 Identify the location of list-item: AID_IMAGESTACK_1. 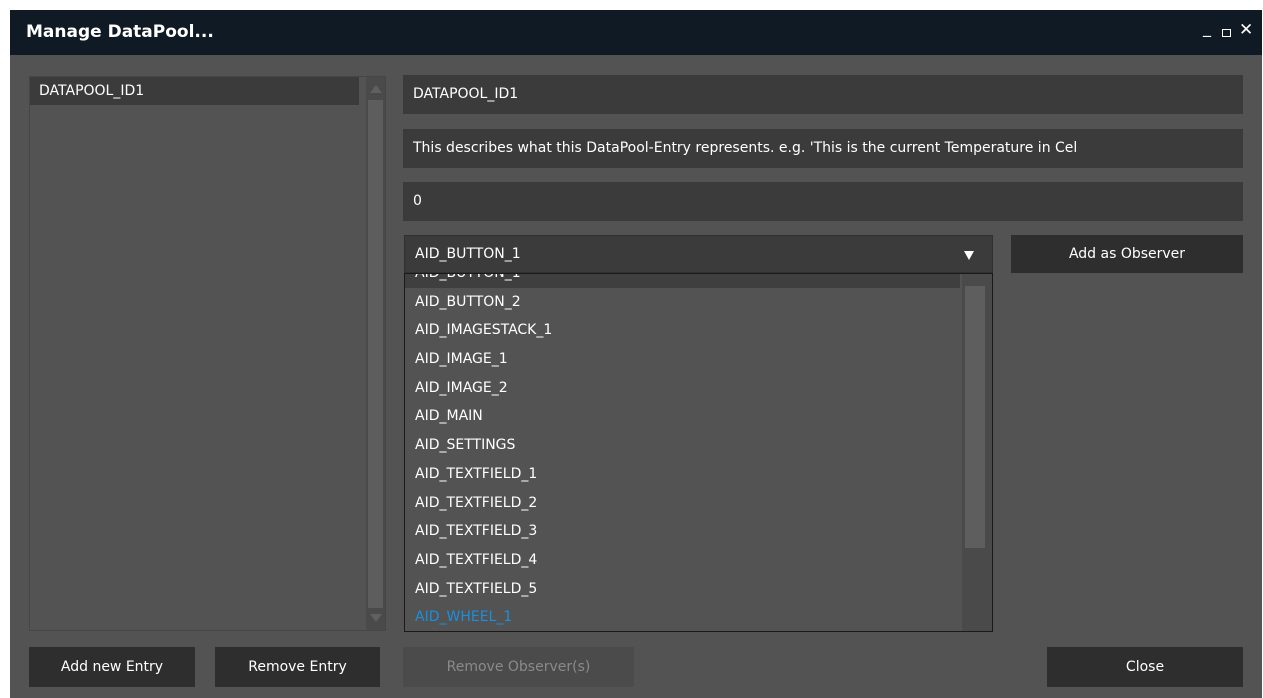
(682, 330).